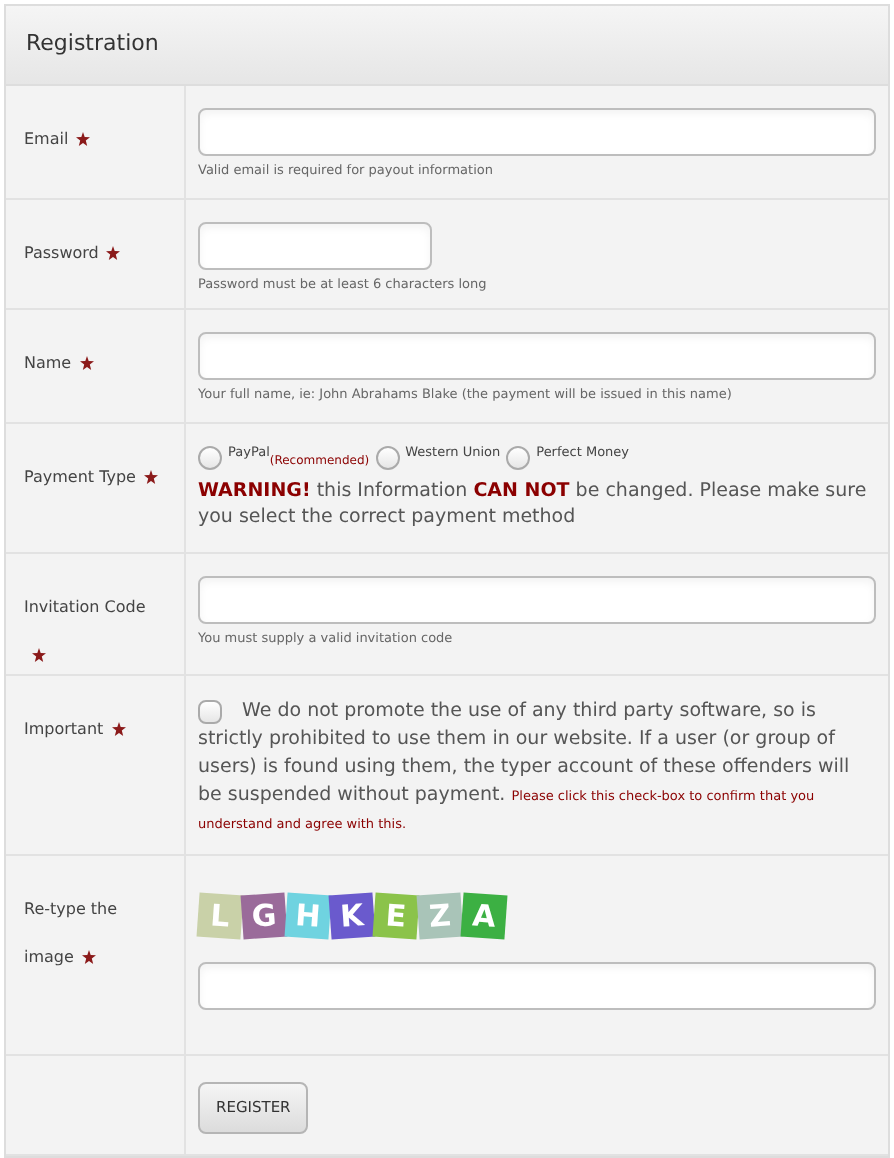 This screenshot has width=894, height=1158. What do you see at coordinates (264, 916) in the screenshot?
I see `captcha-letter: G` at bounding box center [264, 916].